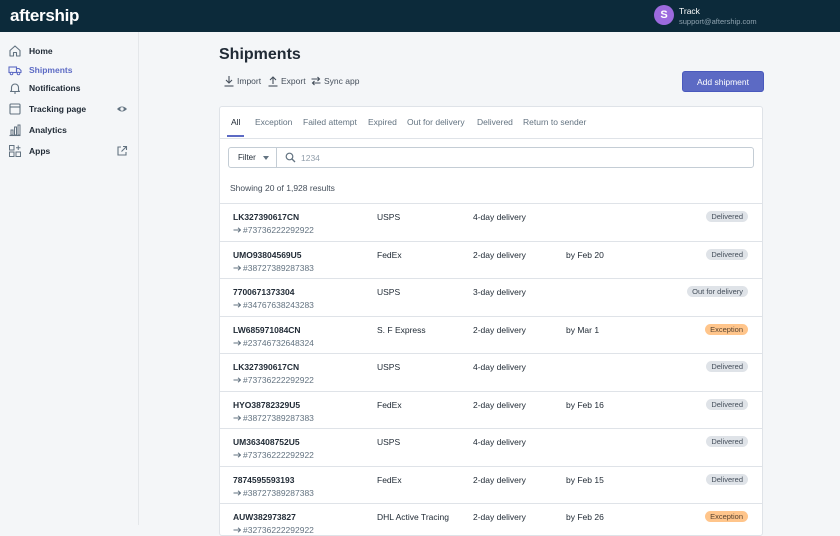 This screenshot has width=840, height=536. I want to click on bar-chart-icon, so click(15, 130).